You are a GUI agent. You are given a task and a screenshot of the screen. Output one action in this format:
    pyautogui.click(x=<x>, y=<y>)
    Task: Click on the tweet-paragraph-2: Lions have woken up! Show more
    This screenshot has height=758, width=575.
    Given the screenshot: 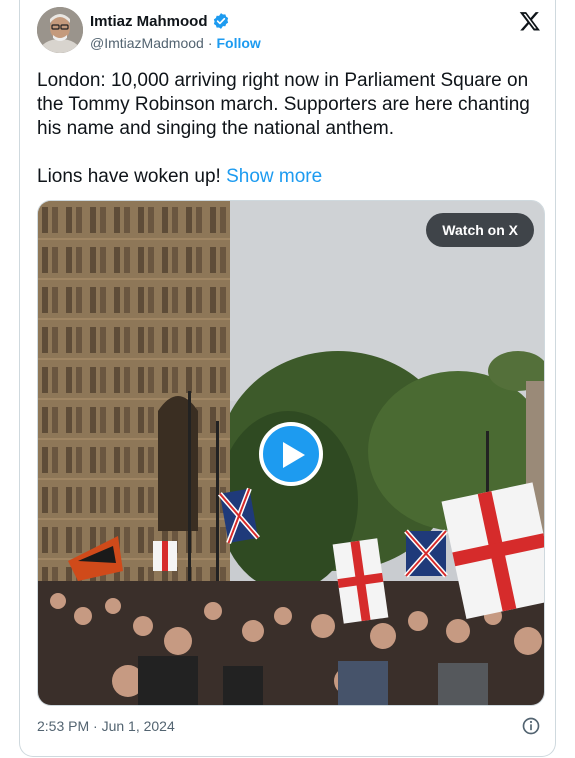 What is the action you would take?
    pyautogui.click(x=289, y=177)
    